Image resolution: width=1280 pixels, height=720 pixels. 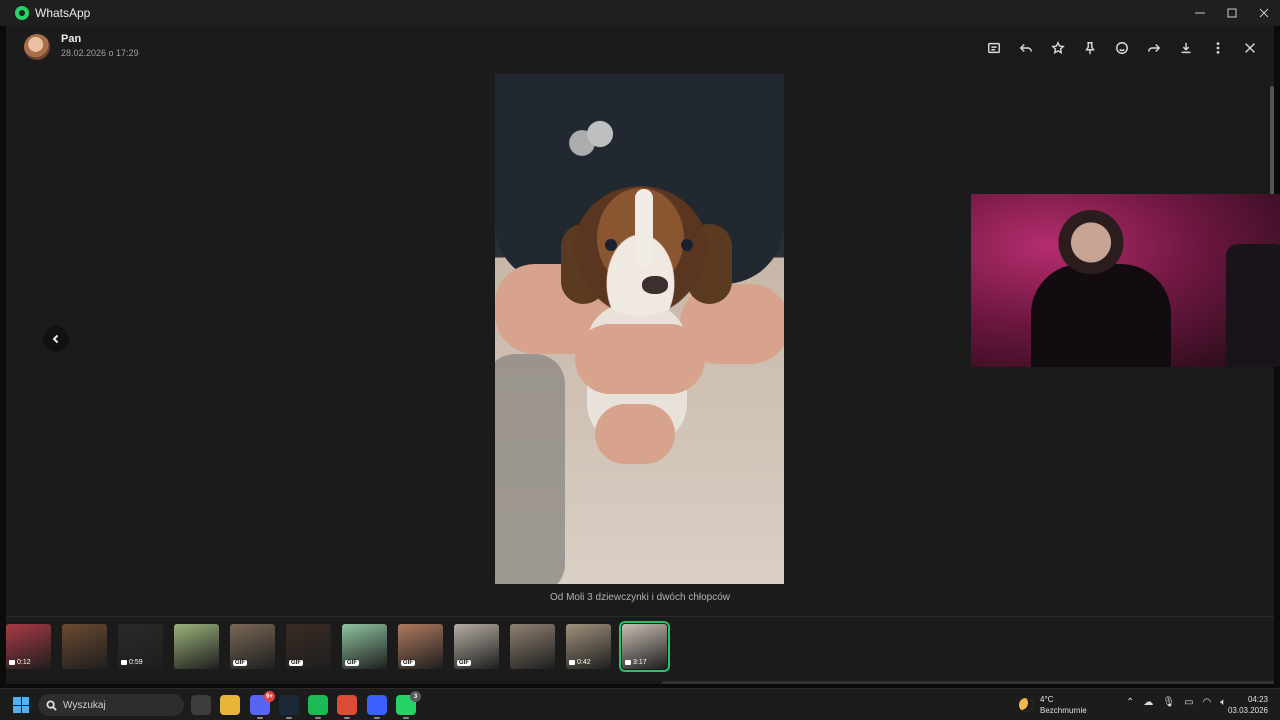 I want to click on thumbnail-label: 0:59, so click(x=136, y=662).